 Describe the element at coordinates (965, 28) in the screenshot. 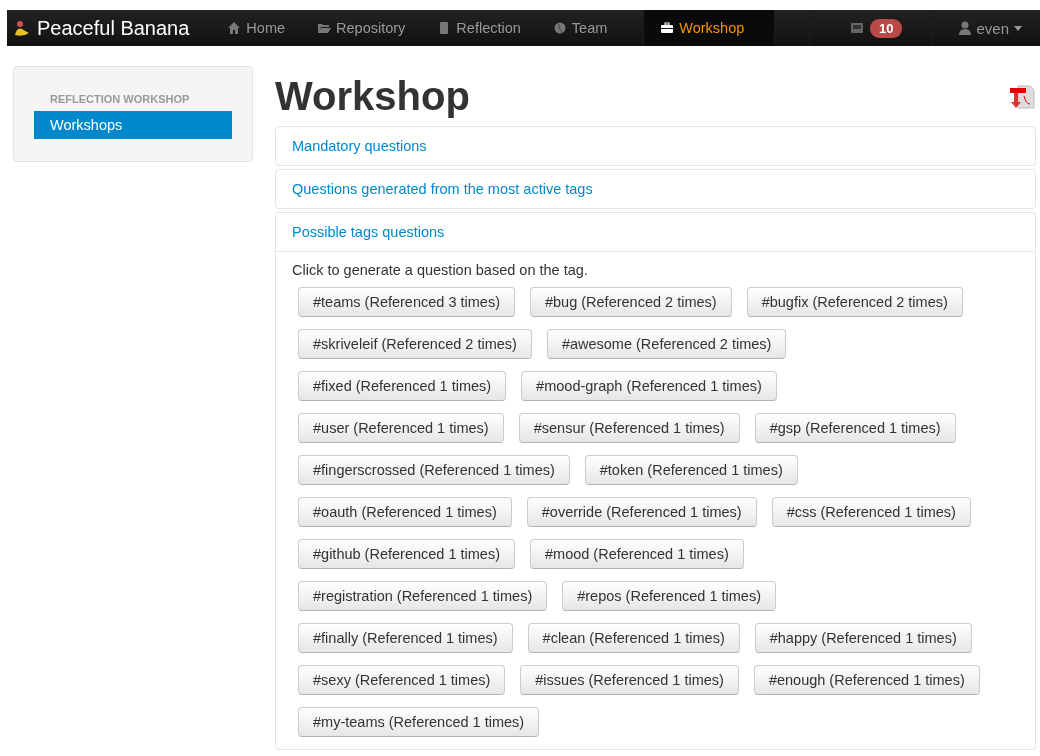

I see `user-icon` at that location.